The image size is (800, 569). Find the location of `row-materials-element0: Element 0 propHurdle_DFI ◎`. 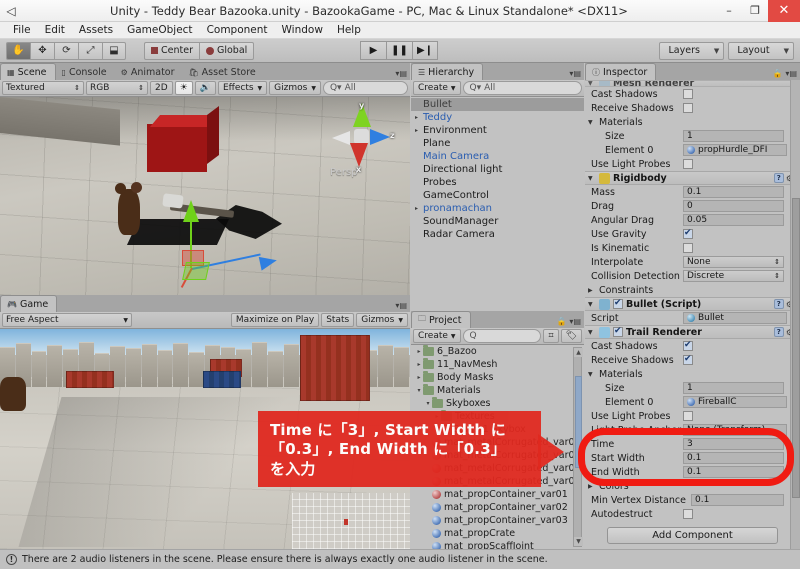

row-materials-element0: Element 0 propHurdle_DFI ◎ is located at coordinates (692, 150).